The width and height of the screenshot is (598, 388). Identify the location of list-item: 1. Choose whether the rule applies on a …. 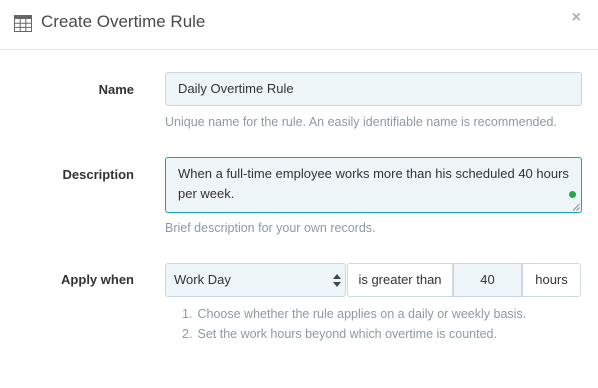
(354, 314).